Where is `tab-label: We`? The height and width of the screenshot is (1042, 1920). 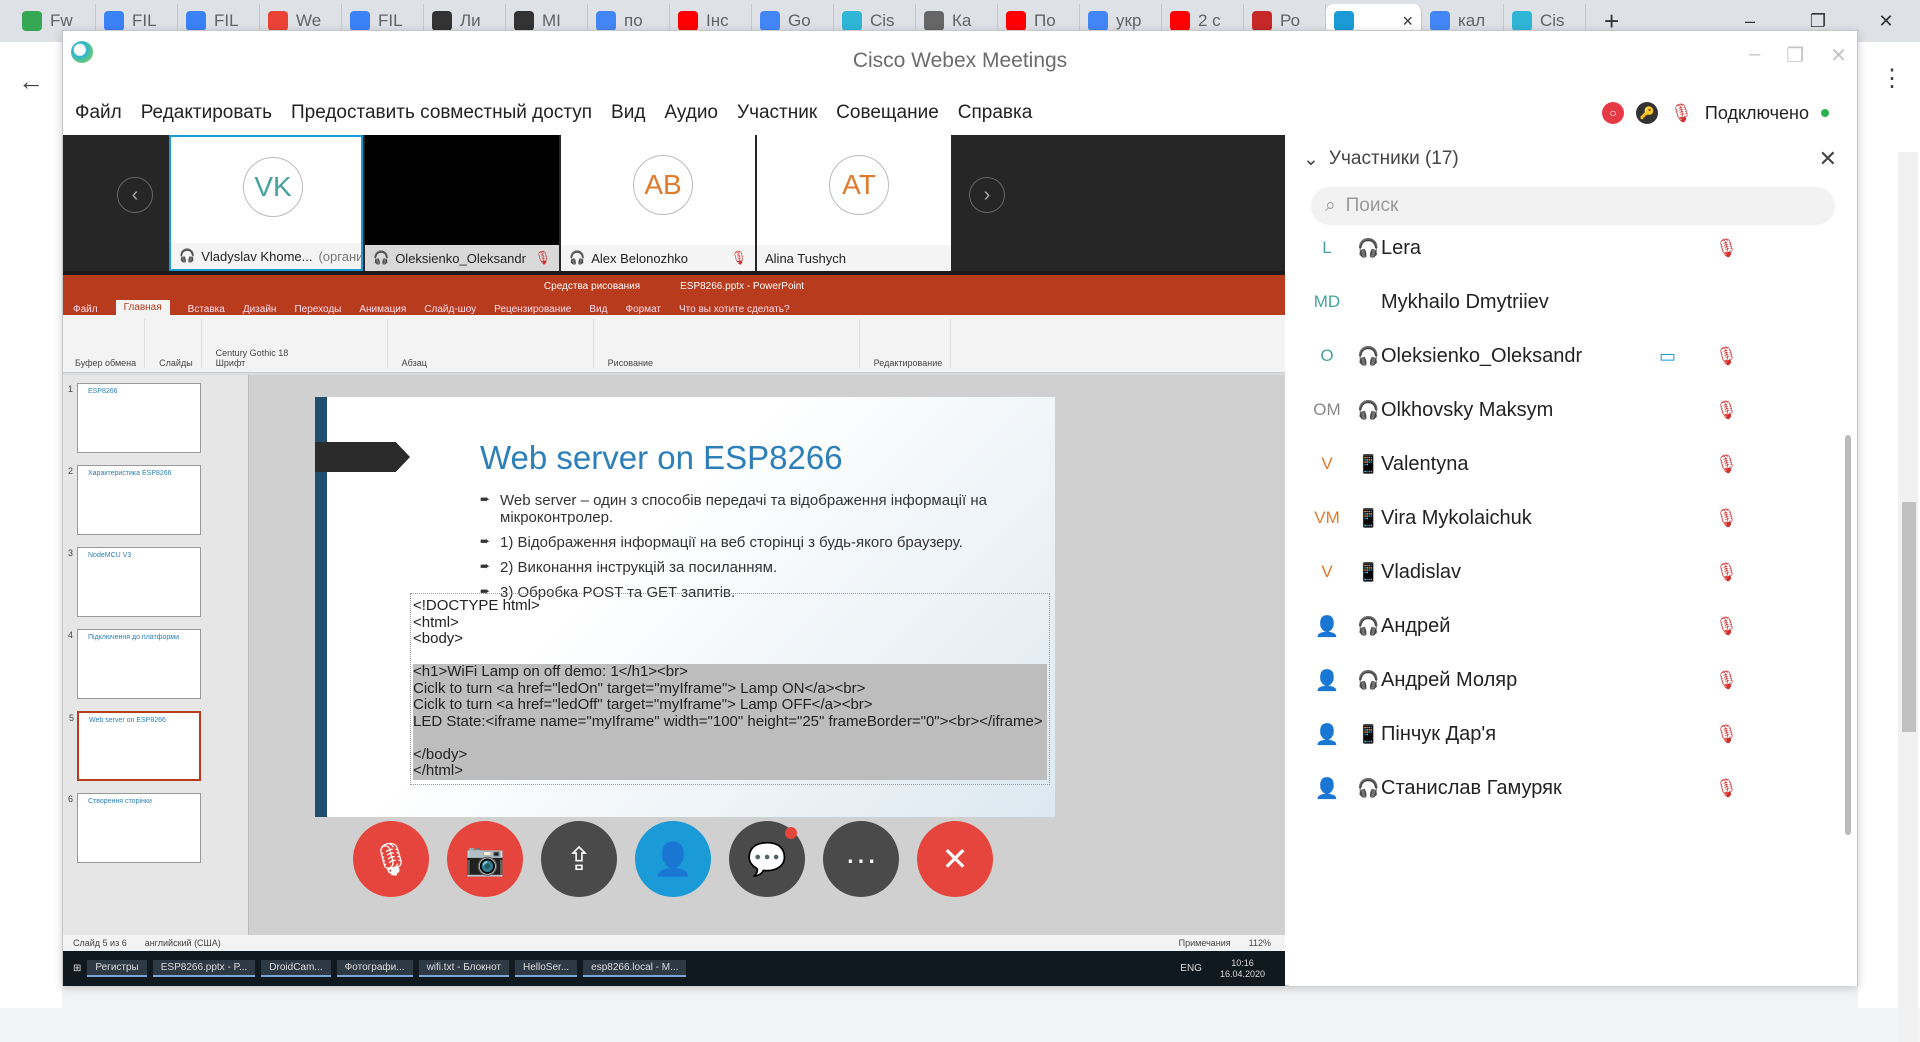
tab-label: We is located at coordinates (309, 20).